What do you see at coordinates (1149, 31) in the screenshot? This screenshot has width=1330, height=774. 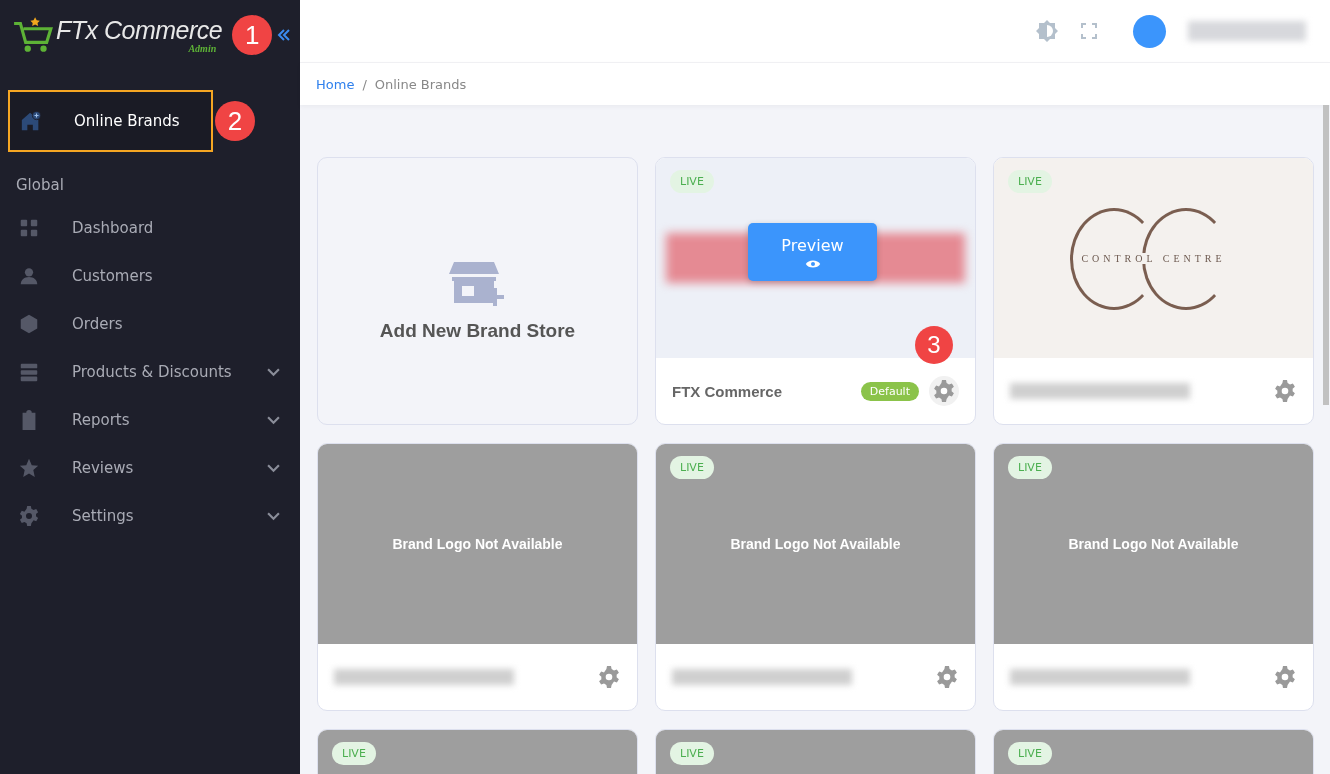 I see `avatar` at bounding box center [1149, 31].